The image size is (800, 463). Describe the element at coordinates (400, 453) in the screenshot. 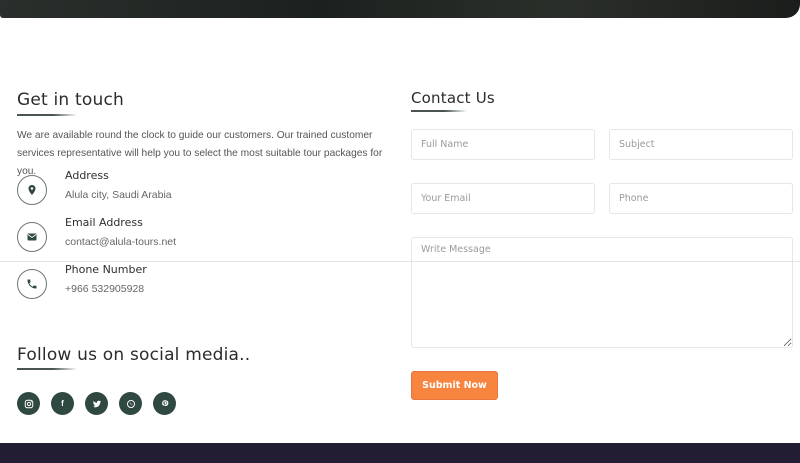

I see `footer-edge` at that location.